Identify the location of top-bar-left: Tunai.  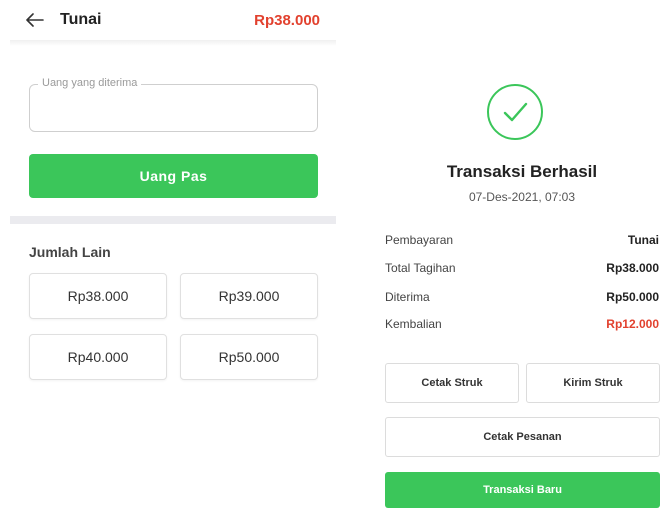
(63, 20).